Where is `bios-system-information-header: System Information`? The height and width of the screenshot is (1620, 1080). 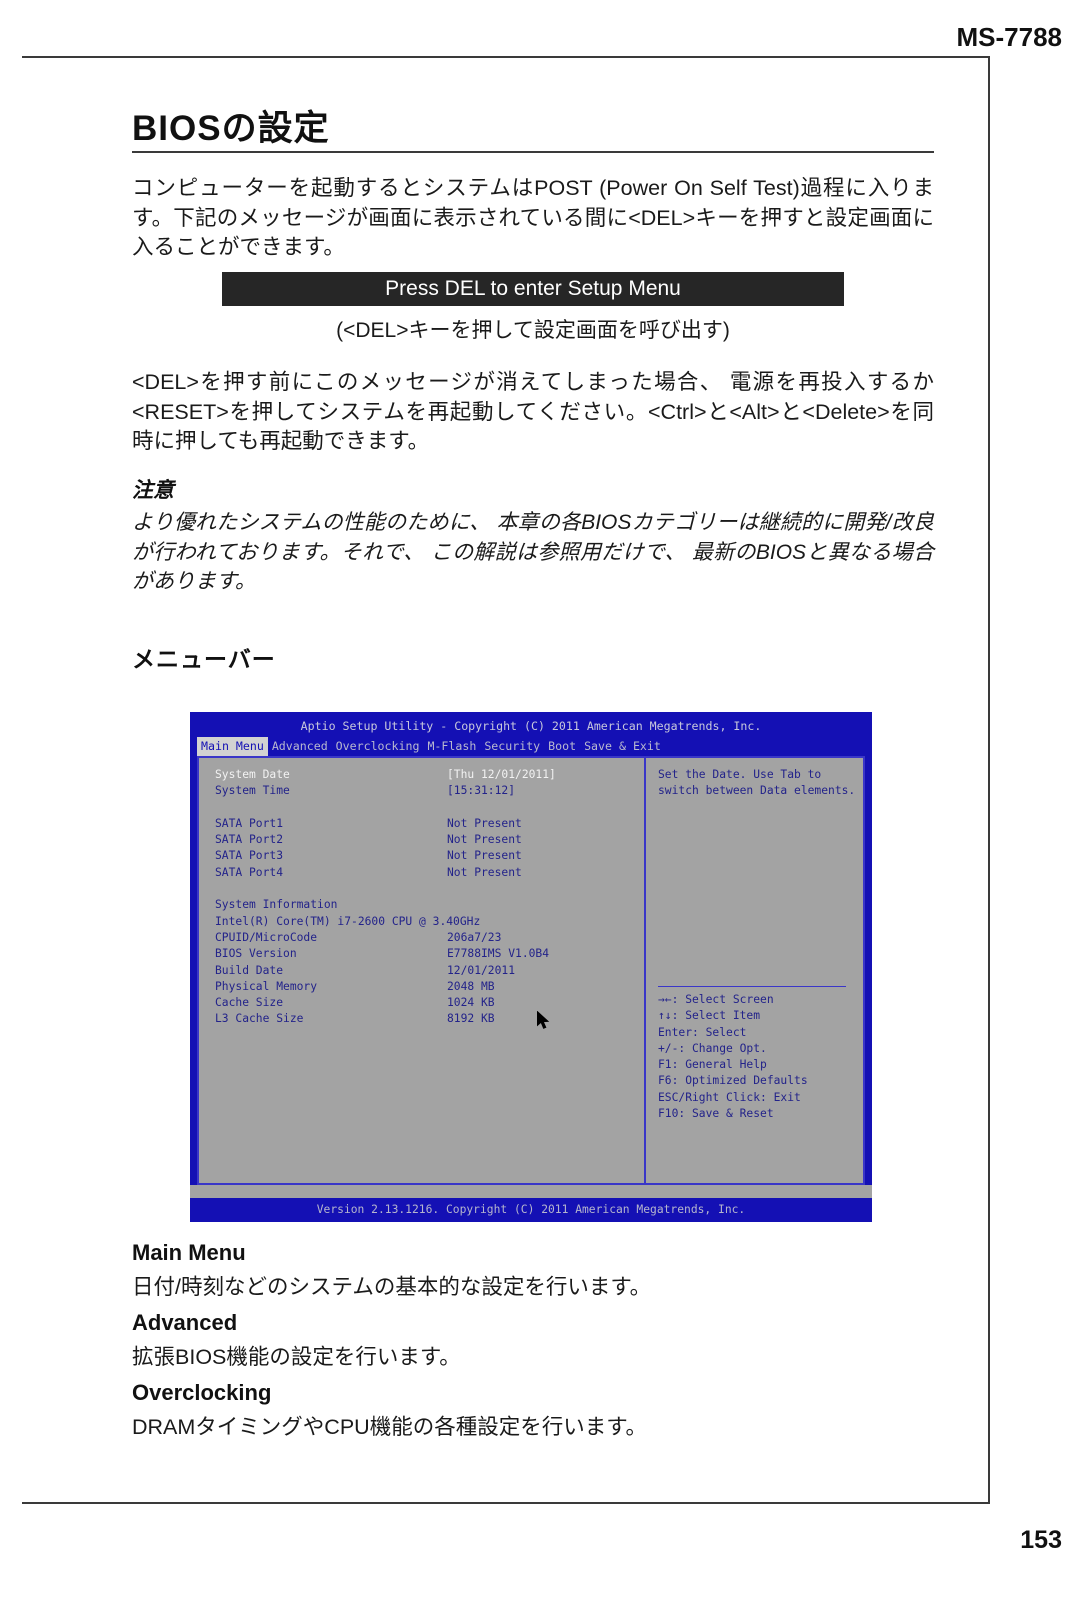 bios-system-information-header: System Information is located at coordinates (276, 905).